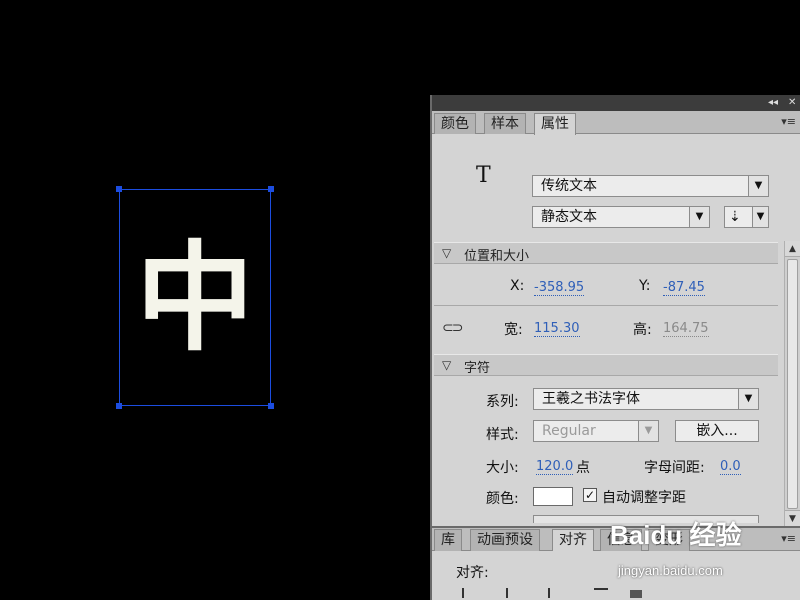 This screenshot has height=600, width=800. Describe the element at coordinates (544, 593) in the screenshot. I see `align-right-icon` at that location.